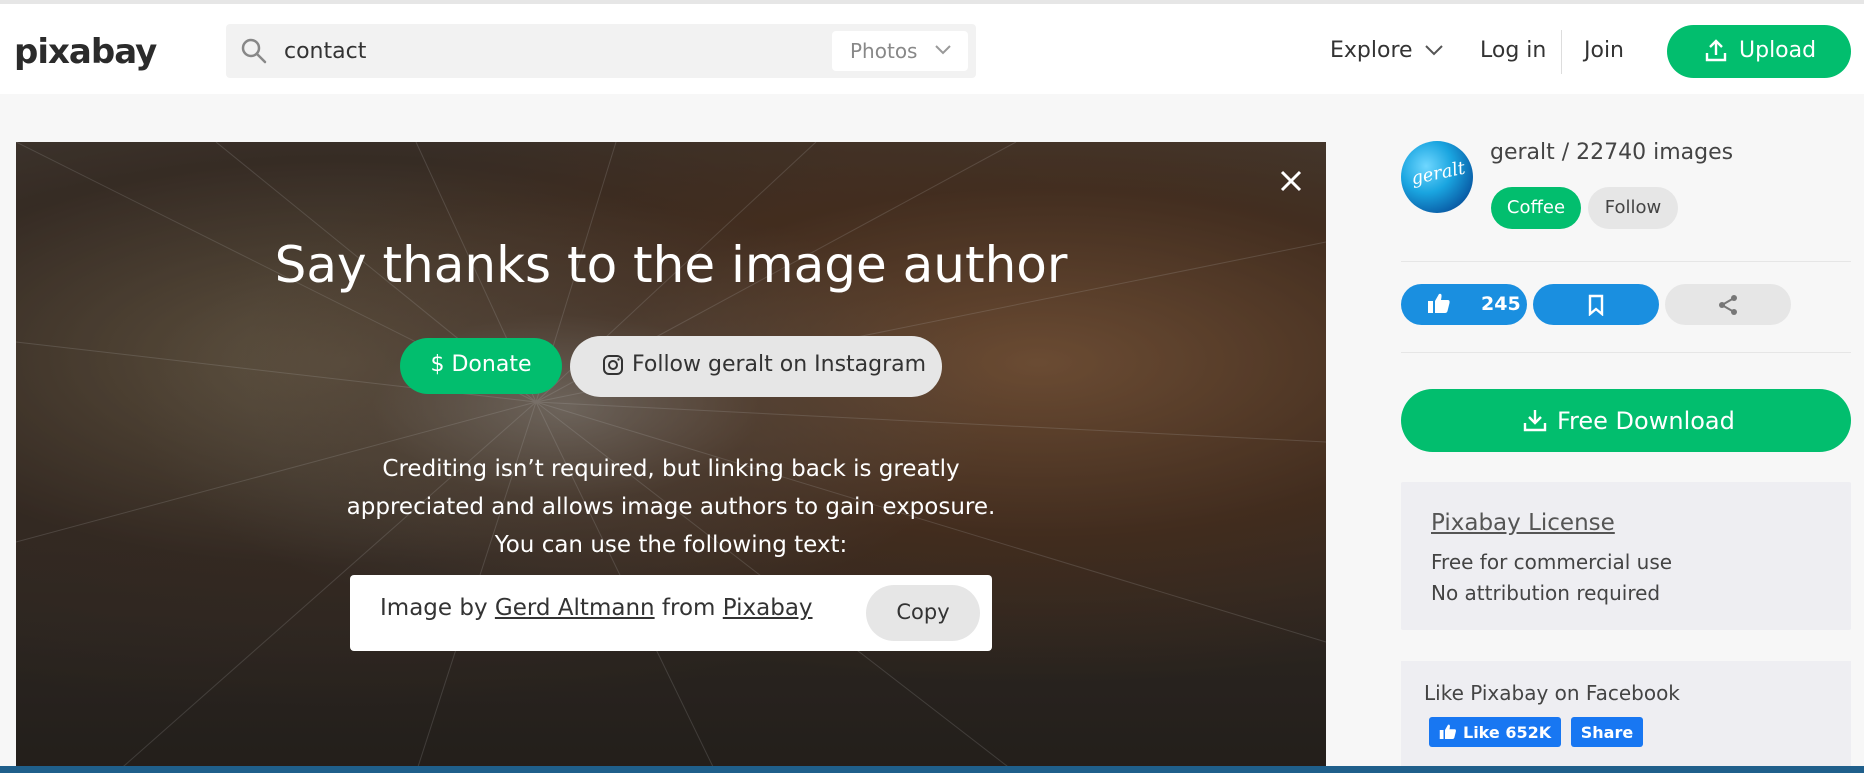 This screenshot has height=773, width=1864. I want to click on author-link: Gerd Altmann, so click(575, 608).